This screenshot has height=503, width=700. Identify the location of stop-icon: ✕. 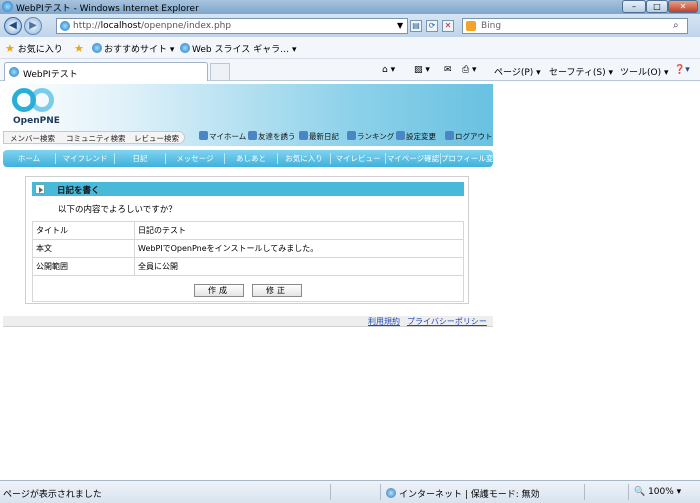
(448, 26).